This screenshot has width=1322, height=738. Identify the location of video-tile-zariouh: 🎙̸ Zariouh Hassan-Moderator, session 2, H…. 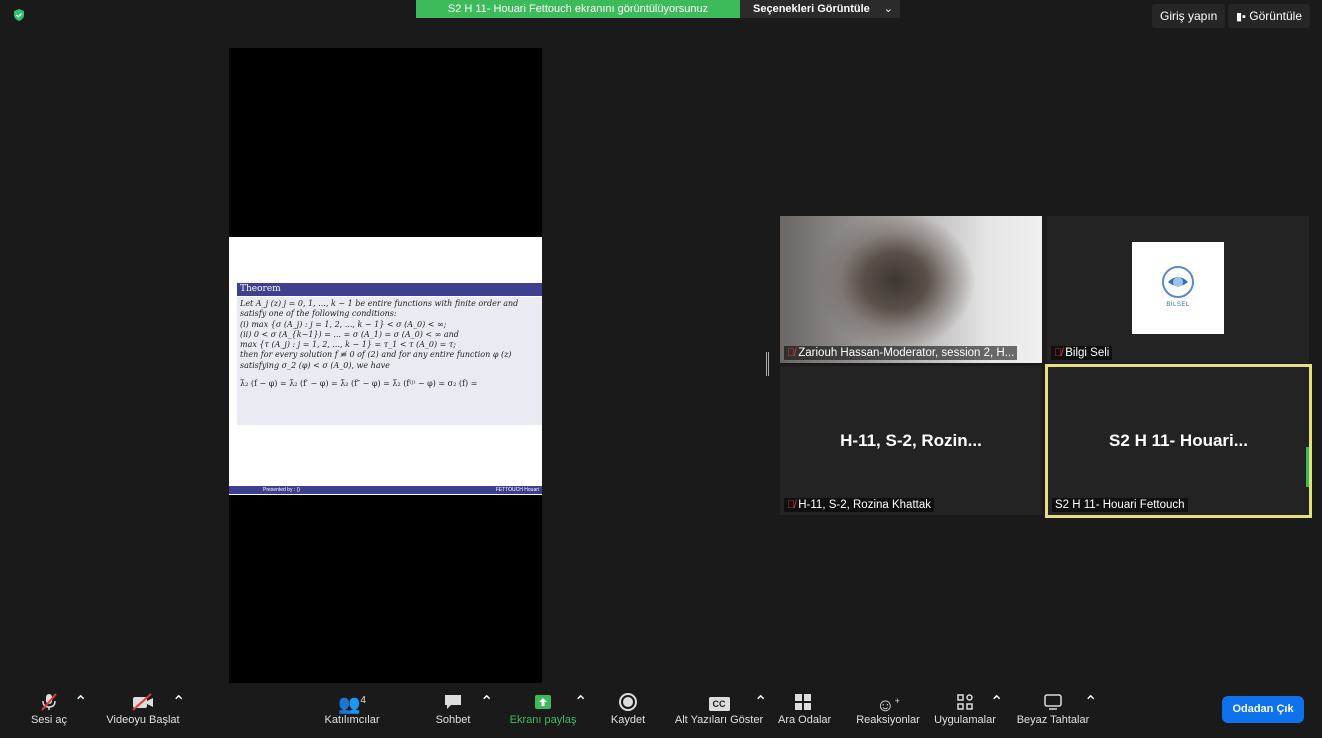
(911, 289).